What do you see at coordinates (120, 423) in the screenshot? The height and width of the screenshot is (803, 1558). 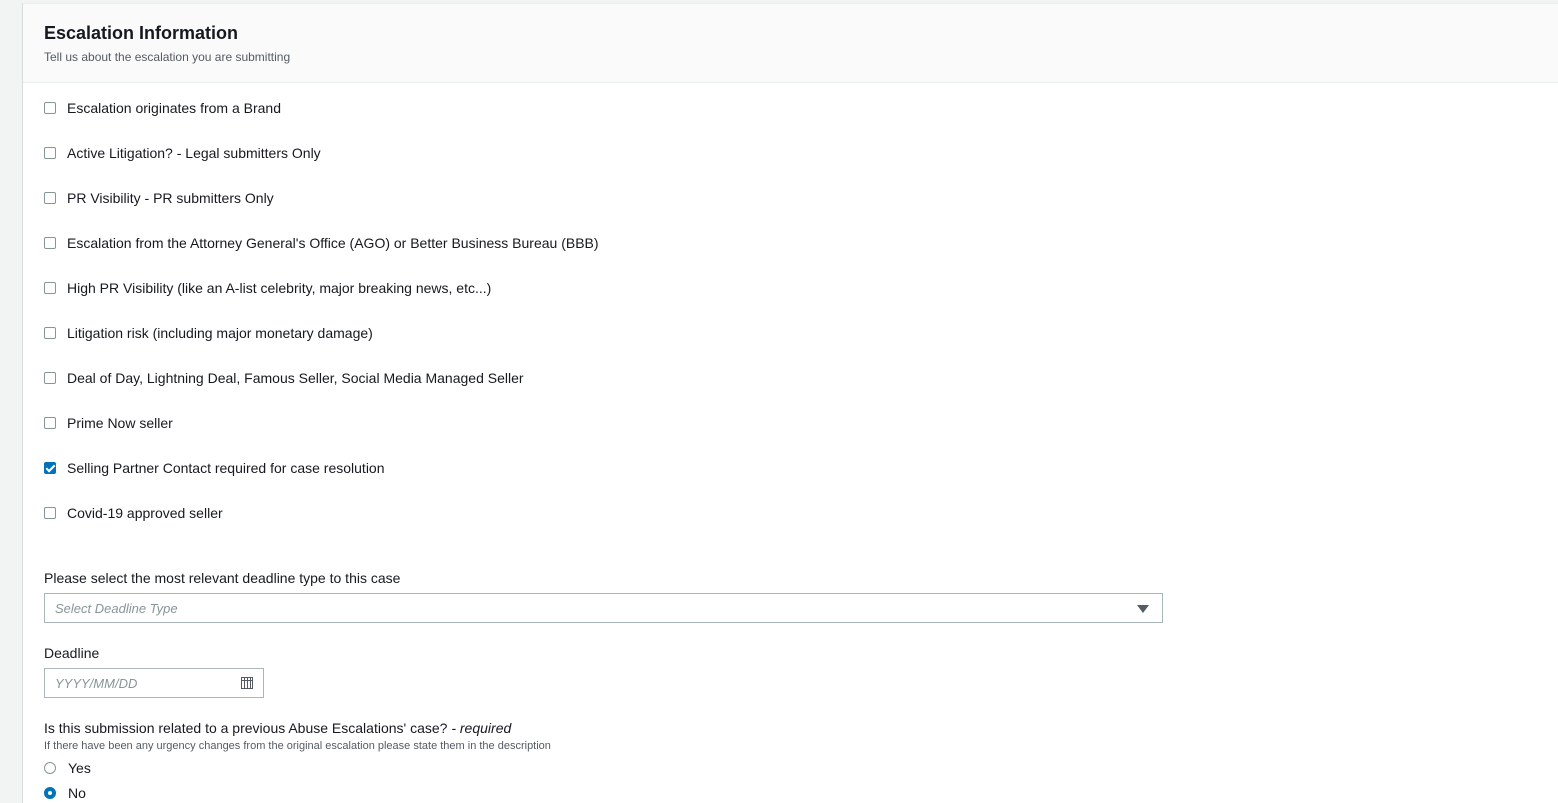 I see `checkbox-label: Prime Now seller` at bounding box center [120, 423].